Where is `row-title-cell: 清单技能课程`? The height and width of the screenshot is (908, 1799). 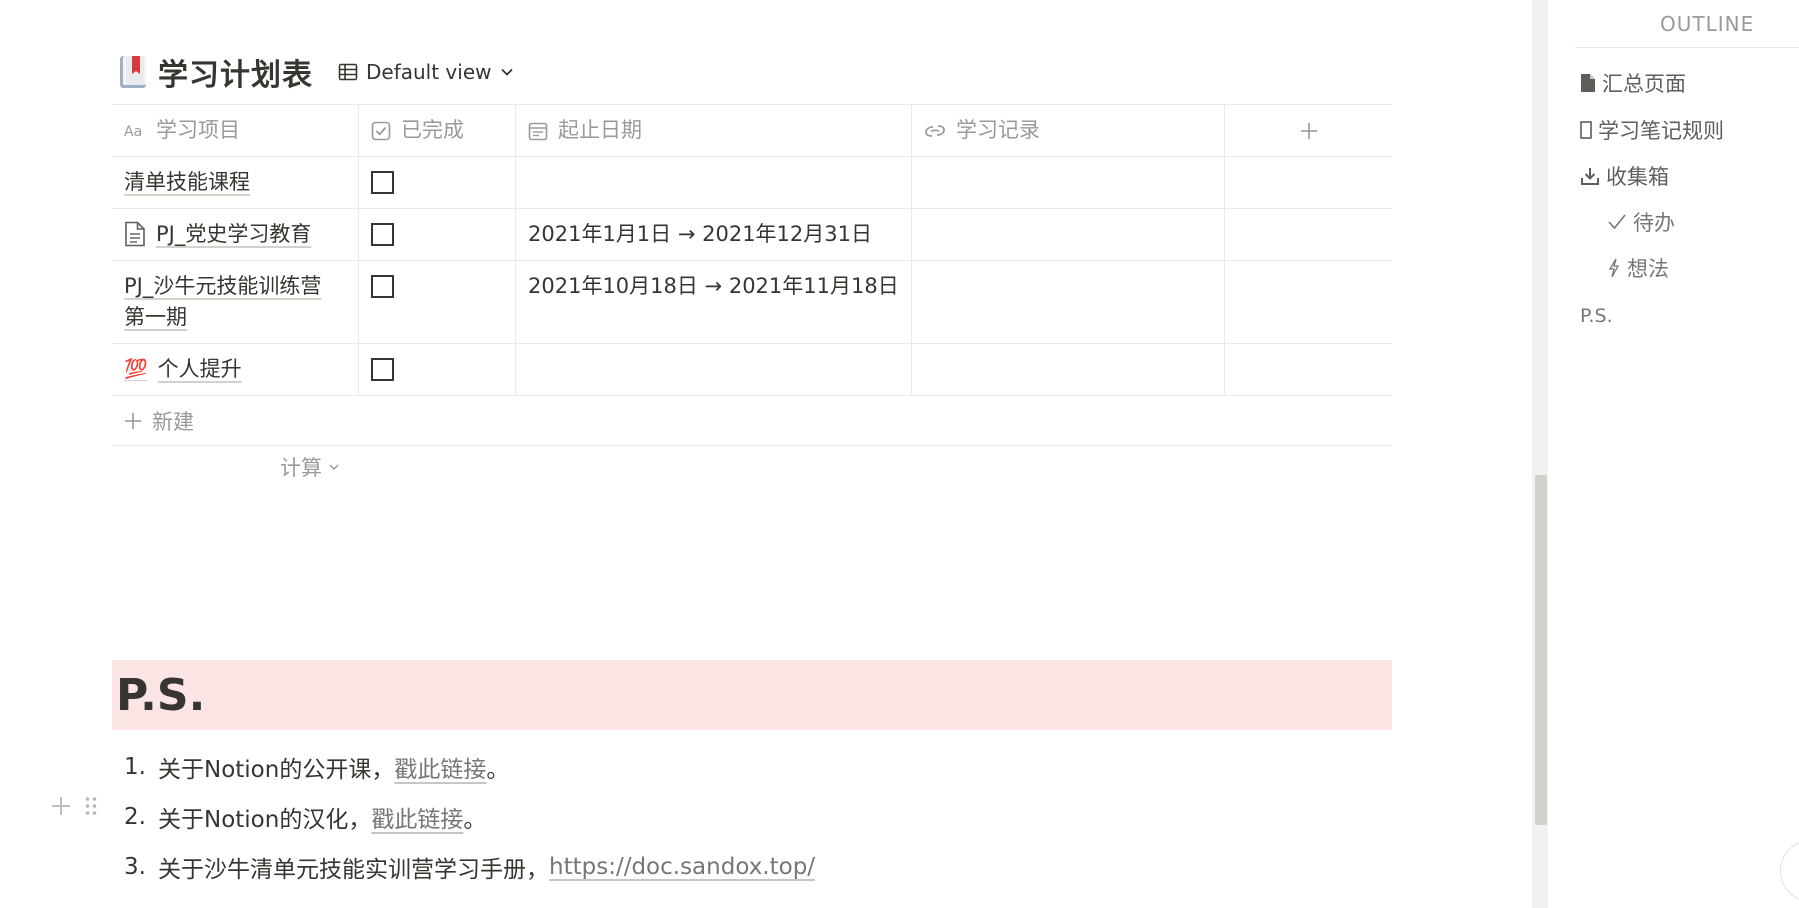
row-title-cell: 清单技能课程 is located at coordinates (235, 182).